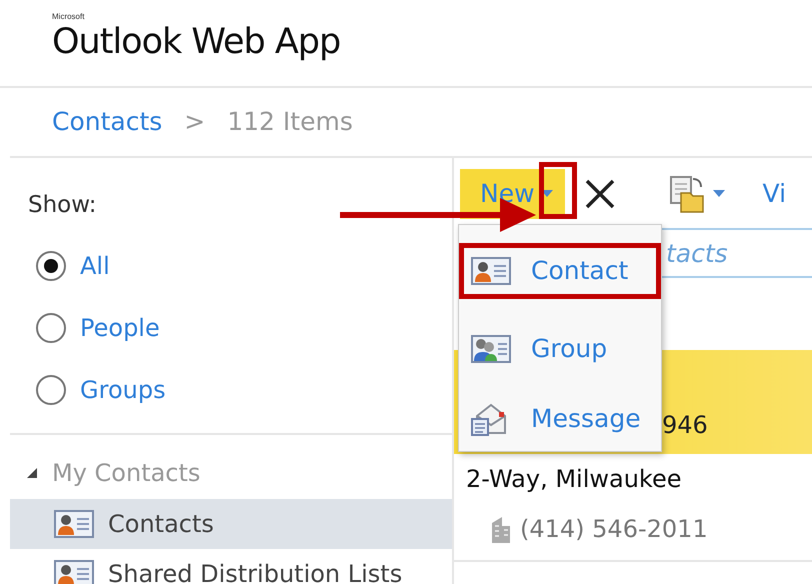 This screenshot has height=584, width=812. What do you see at coordinates (126, 473) in the screenshot?
I see `folder-group-label: My Contacts` at bounding box center [126, 473].